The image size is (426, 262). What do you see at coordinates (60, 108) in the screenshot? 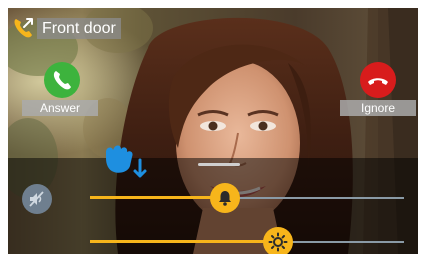
I see `answer-label: Answer` at bounding box center [60, 108].